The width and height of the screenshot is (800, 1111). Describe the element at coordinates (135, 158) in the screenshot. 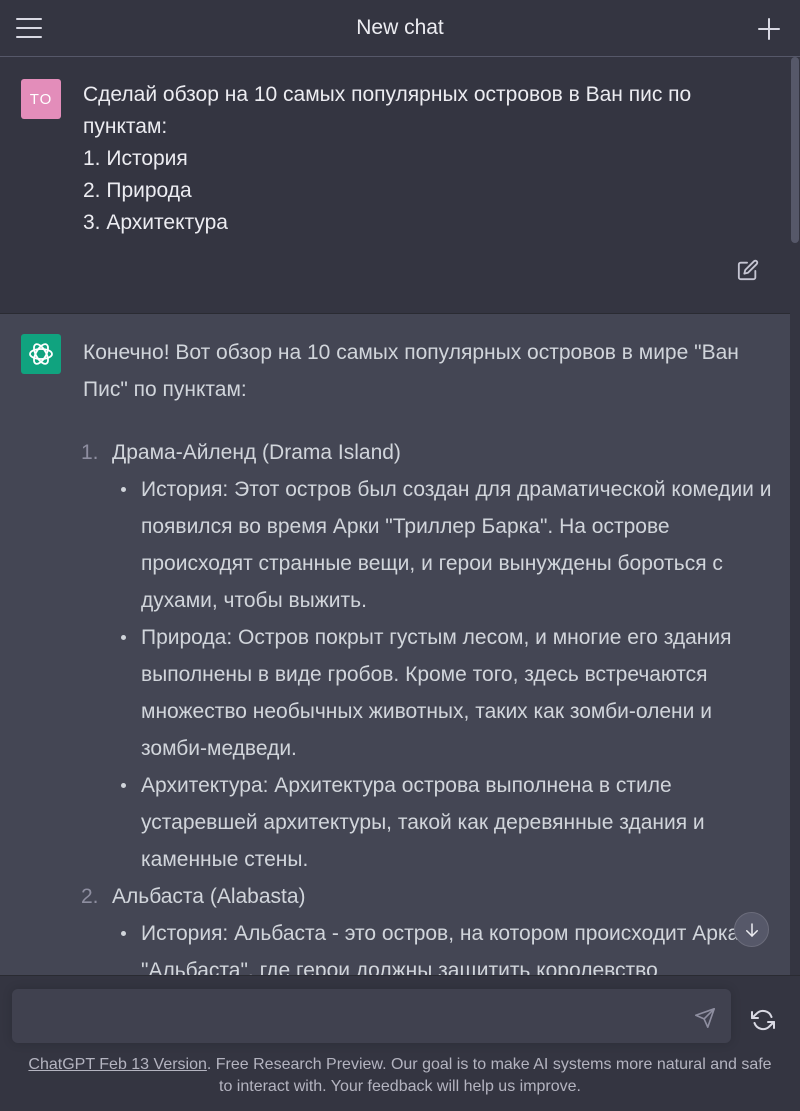

I see `user-message-line: 1. История` at that location.